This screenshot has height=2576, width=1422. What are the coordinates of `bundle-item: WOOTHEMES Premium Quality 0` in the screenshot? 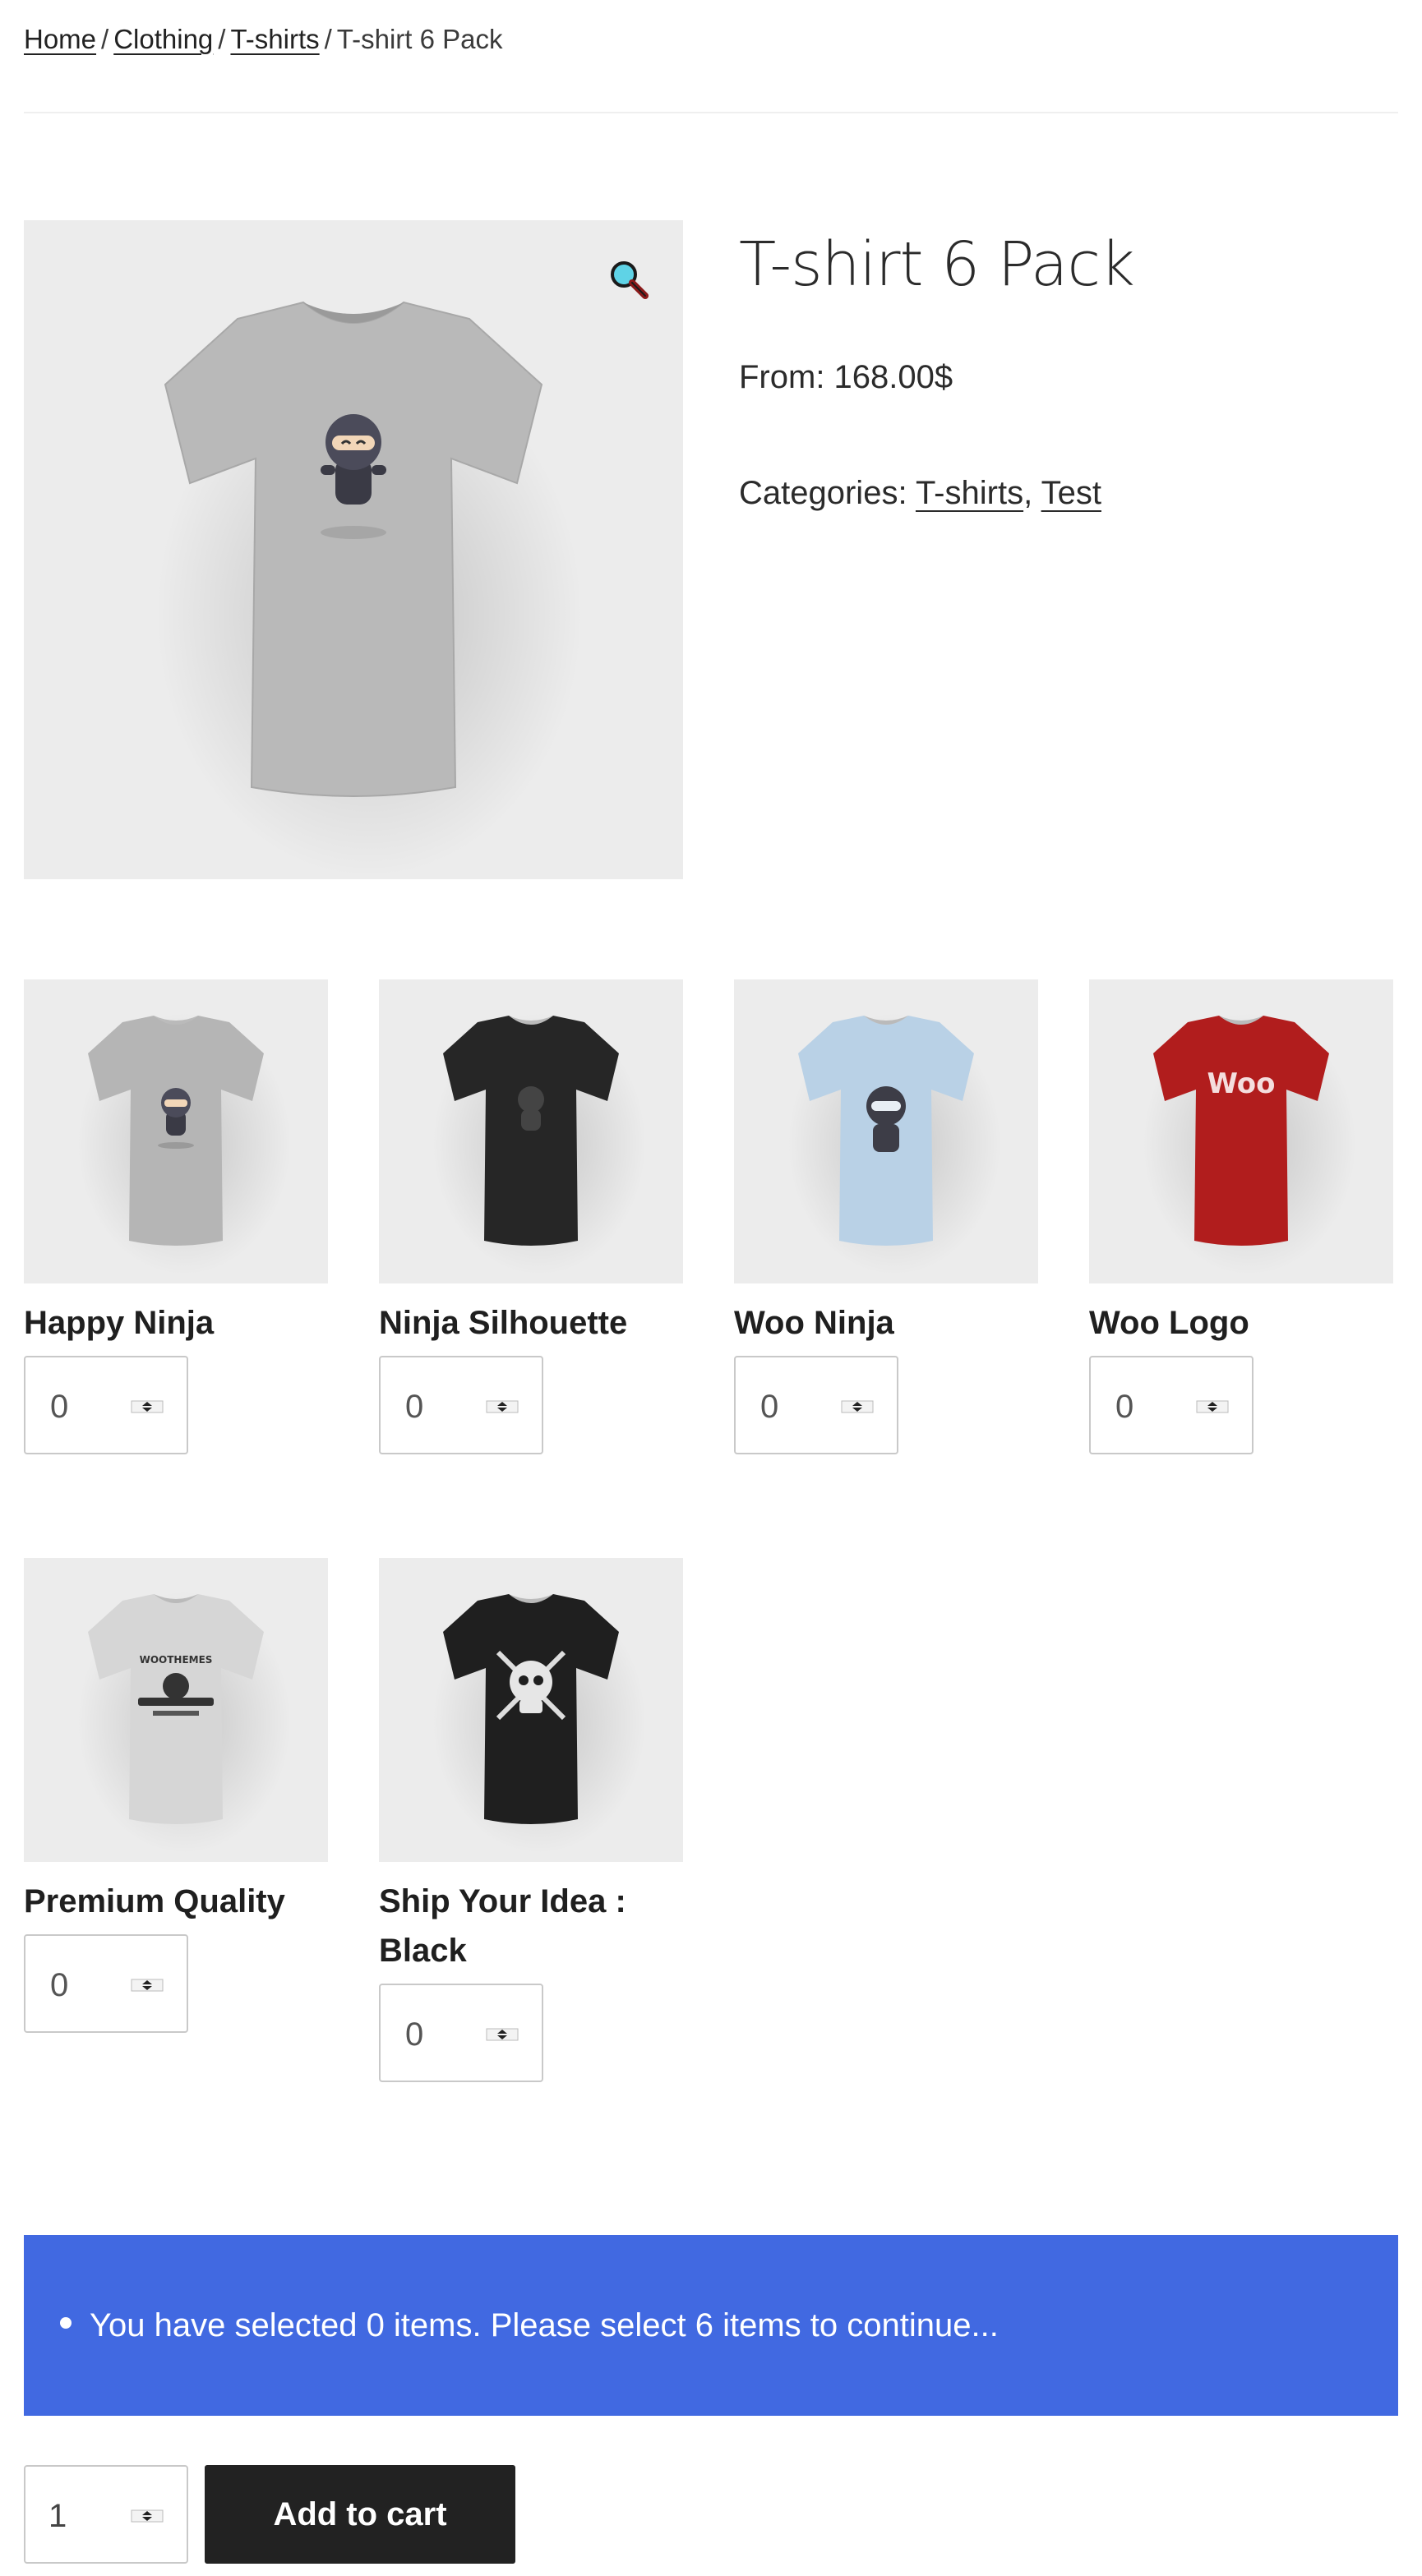 It's located at (176, 1795).